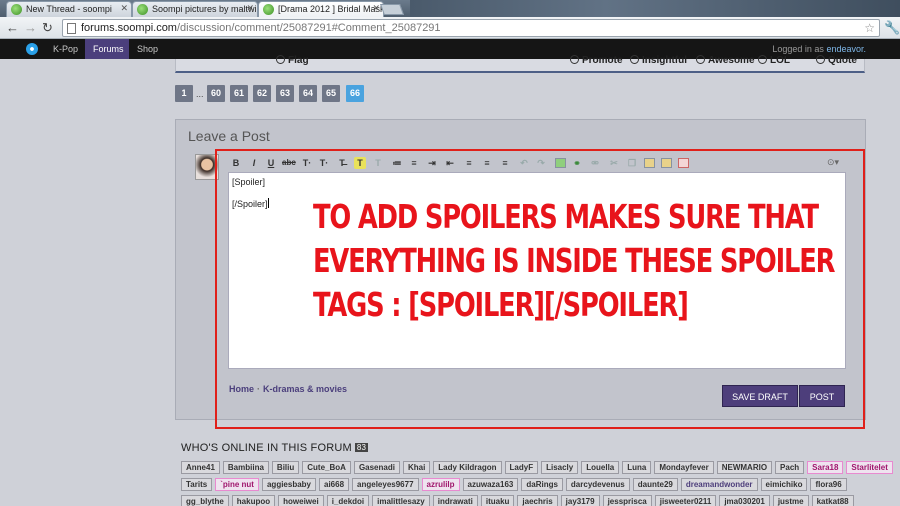 The height and width of the screenshot is (506, 900). I want to click on online-user-chip: jay3179, so click(580, 500).